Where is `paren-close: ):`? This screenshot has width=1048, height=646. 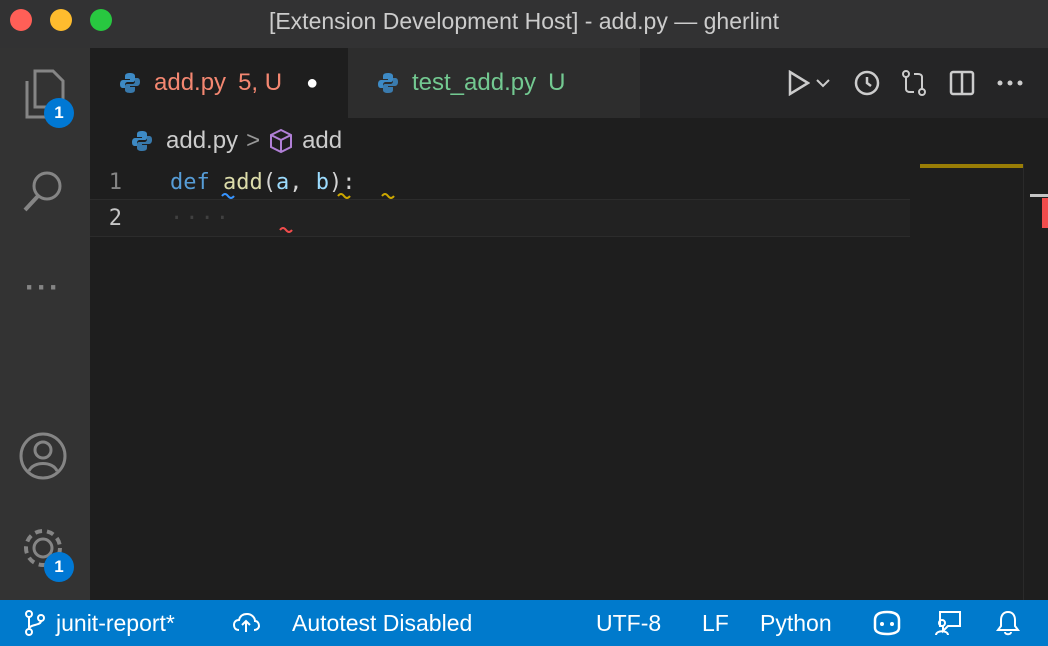
paren-close: ): is located at coordinates (342, 182).